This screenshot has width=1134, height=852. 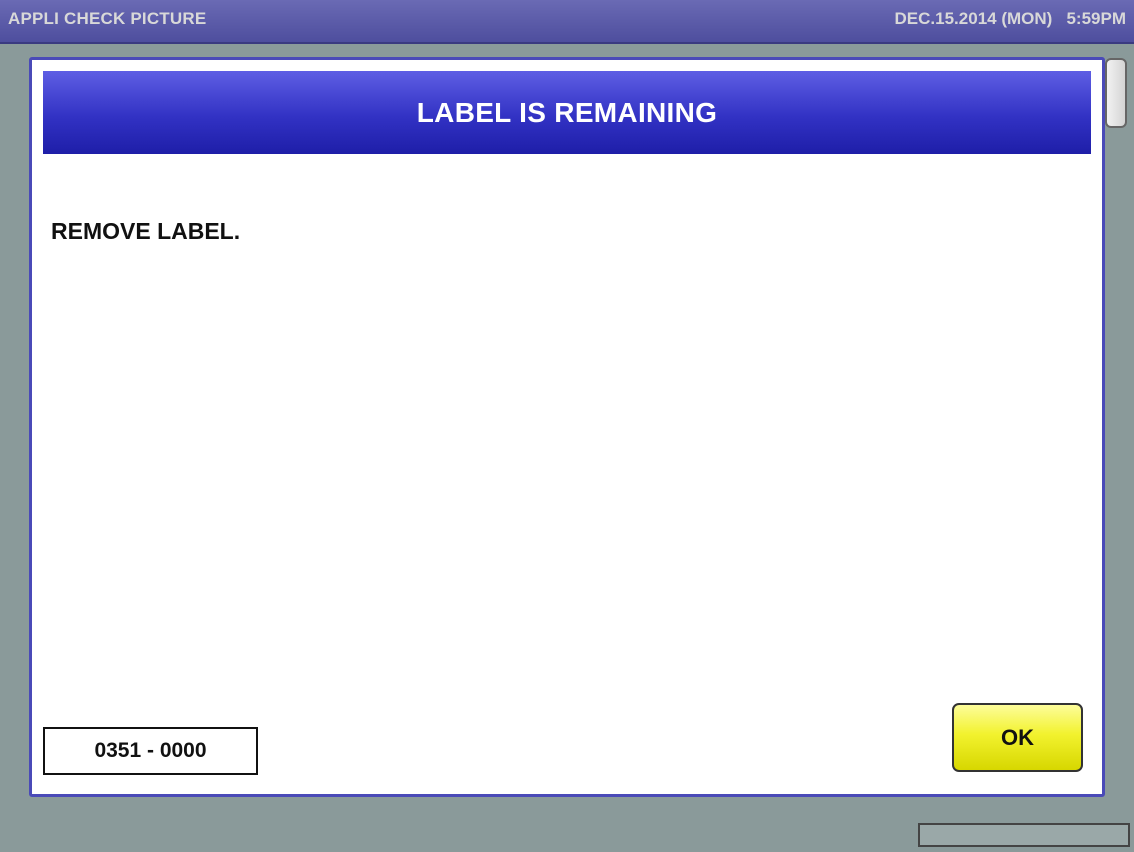 I want to click on ok-button: OK, so click(x=1017, y=737).